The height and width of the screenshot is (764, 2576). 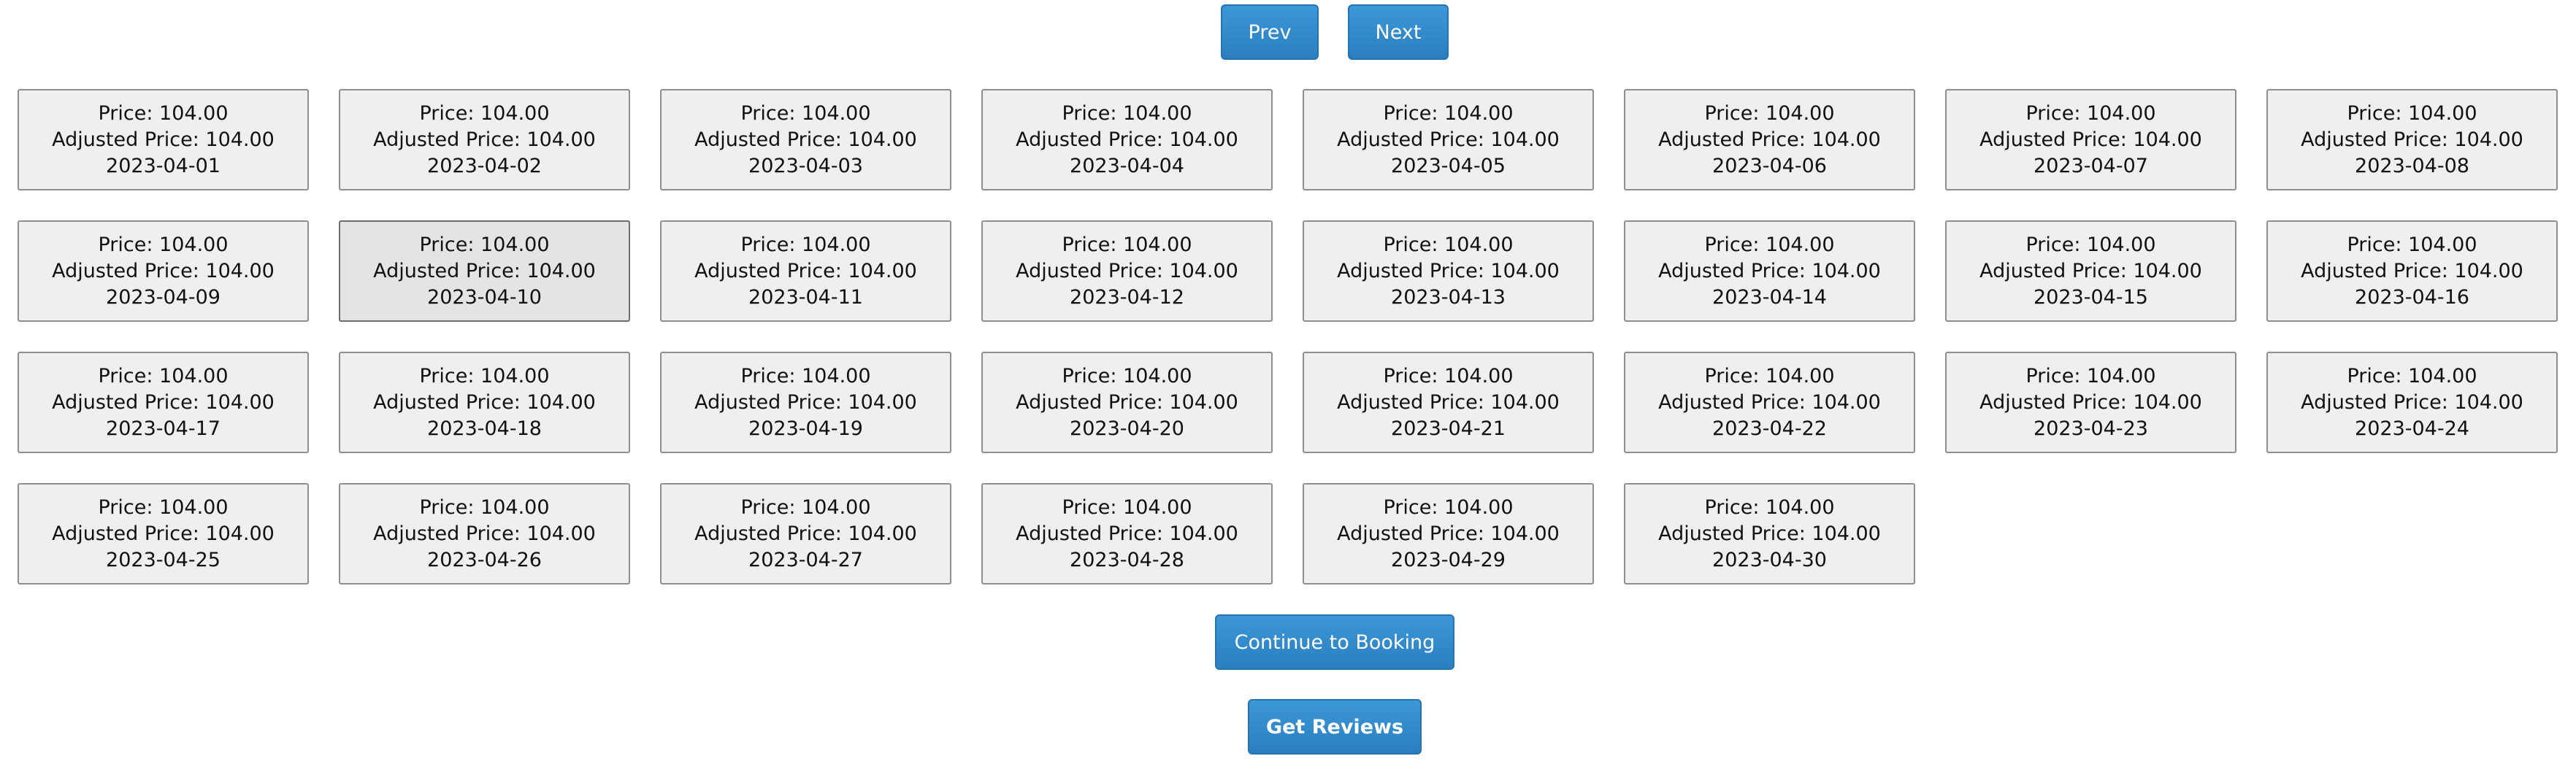 I want to click on date-text: 2023-04-12, so click(x=1127, y=297).